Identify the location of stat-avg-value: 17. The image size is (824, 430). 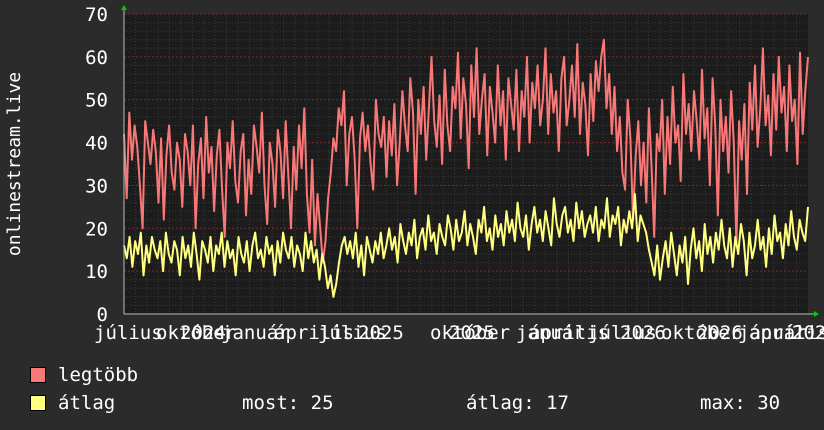
(557, 403).